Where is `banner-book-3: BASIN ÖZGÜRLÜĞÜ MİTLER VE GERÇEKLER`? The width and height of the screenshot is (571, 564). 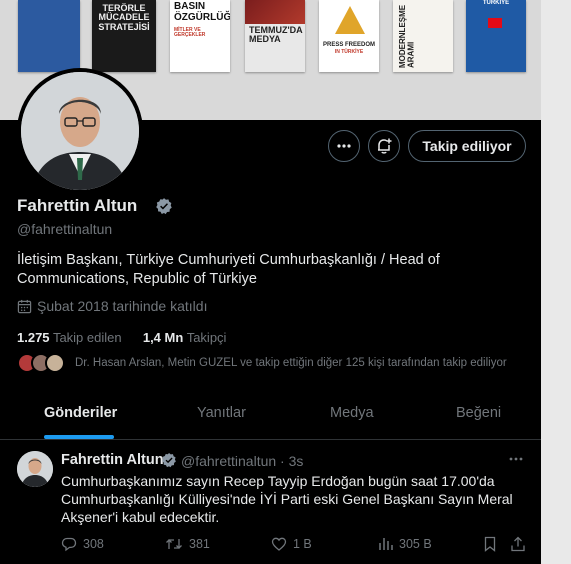
banner-book-3: BASIN ÖZGÜRLÜĞÜ MİTLER VE GERÇEKLER is located at coordinates (200, 36).